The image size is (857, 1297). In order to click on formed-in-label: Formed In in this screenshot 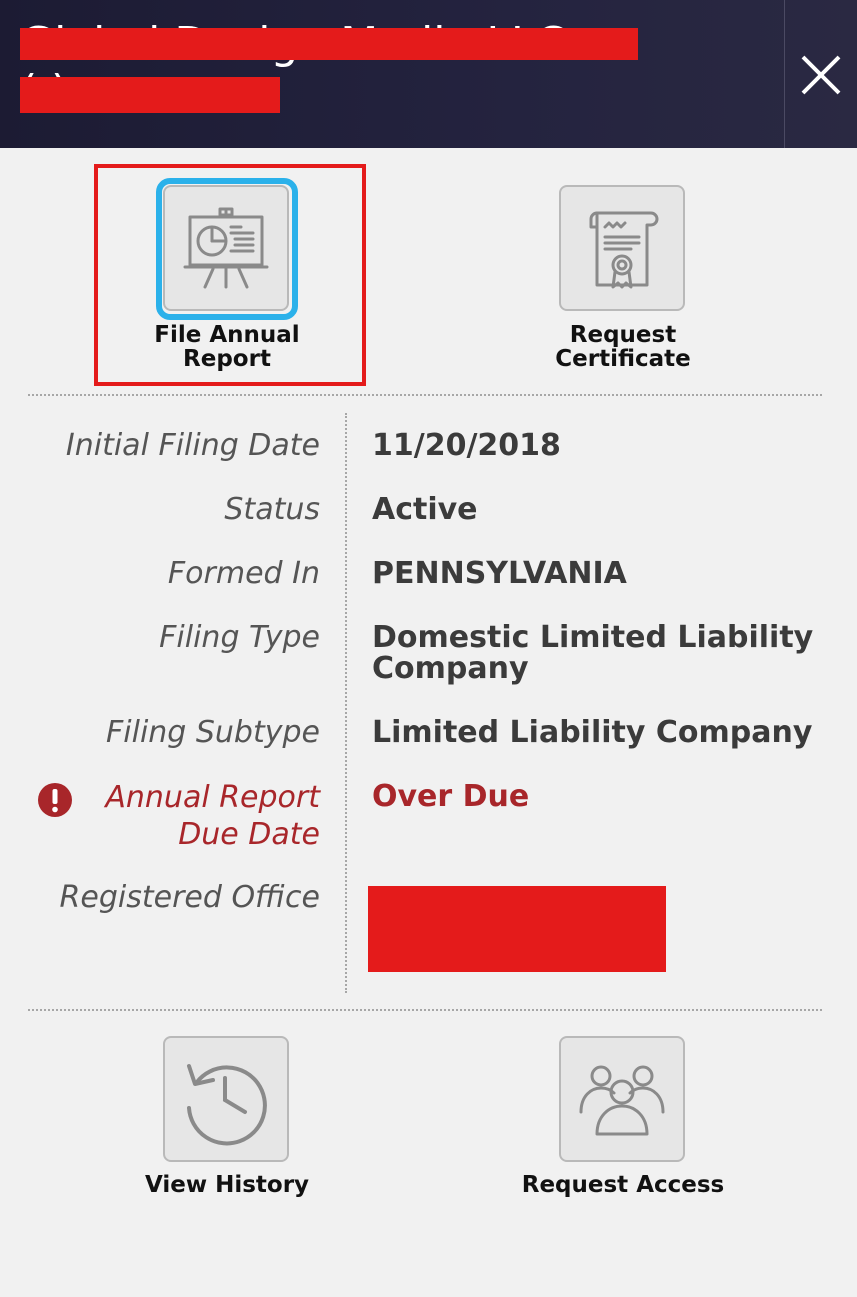, I will do `click(243, 573)`.